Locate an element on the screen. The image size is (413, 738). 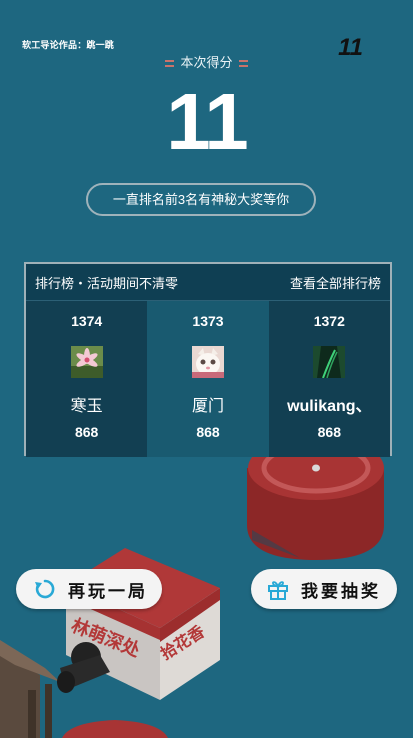
entry-rank-score: 1373 is located at coordinates (208, 321).